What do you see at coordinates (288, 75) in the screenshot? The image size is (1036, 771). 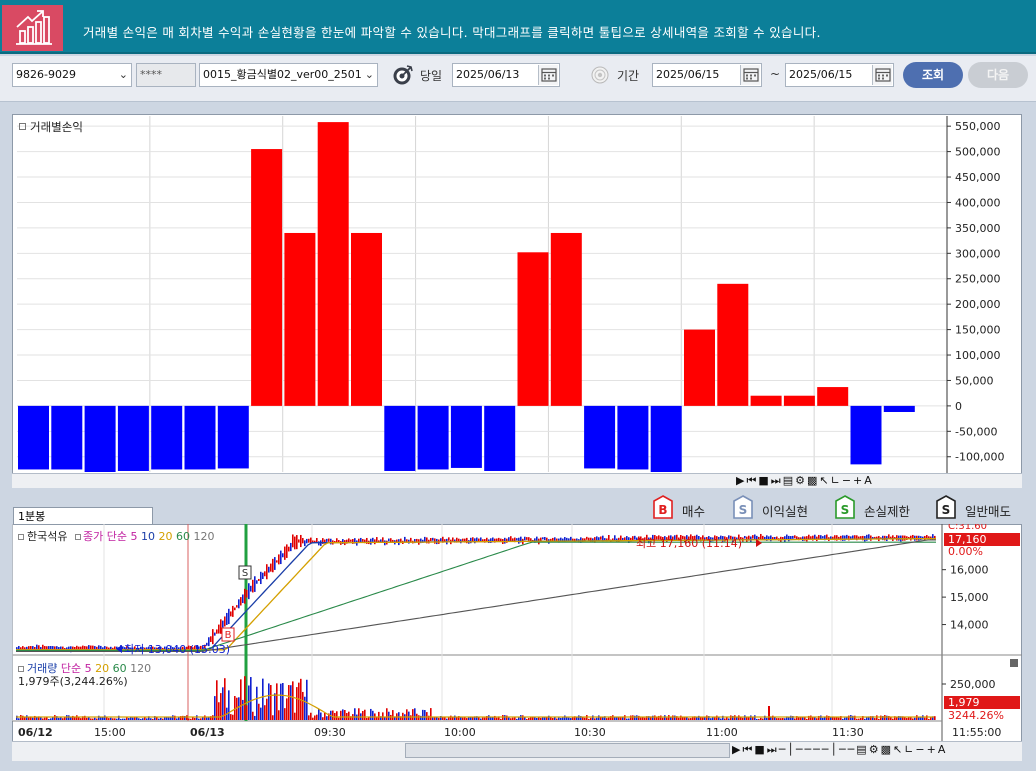 I see `strategy-select: 0015_황금식별02_ver00_2501 ⌄` at bounding box center [288, 75].